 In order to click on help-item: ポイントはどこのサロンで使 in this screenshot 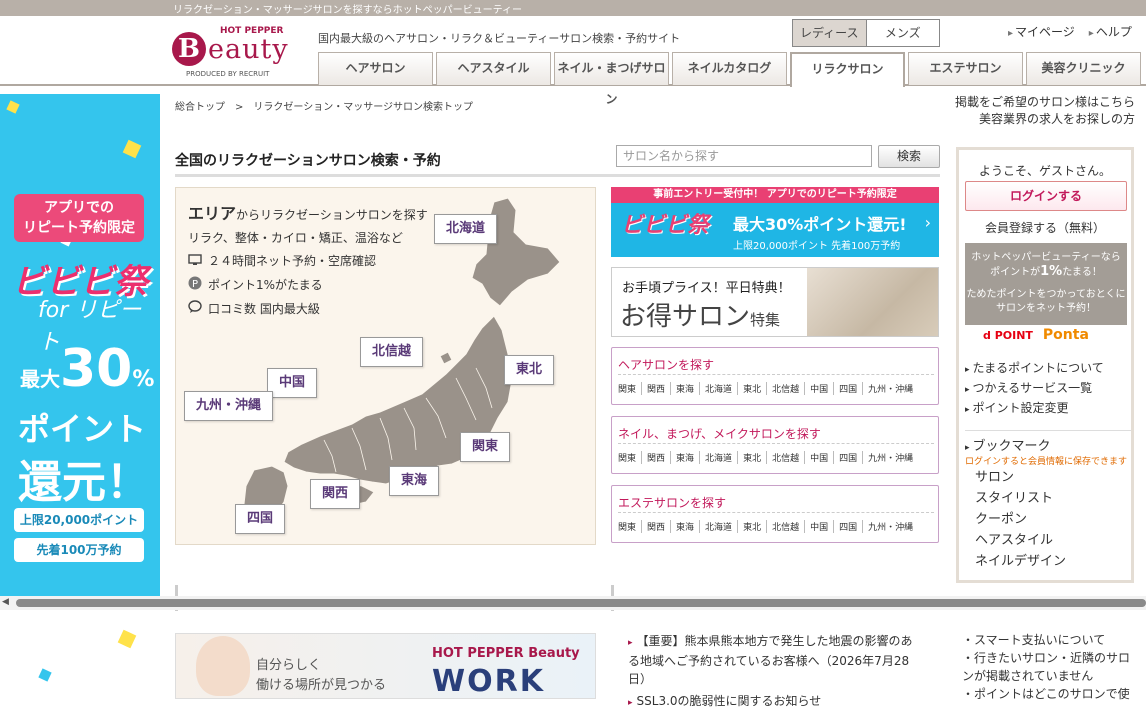, I will do `click(1052, 694)`.